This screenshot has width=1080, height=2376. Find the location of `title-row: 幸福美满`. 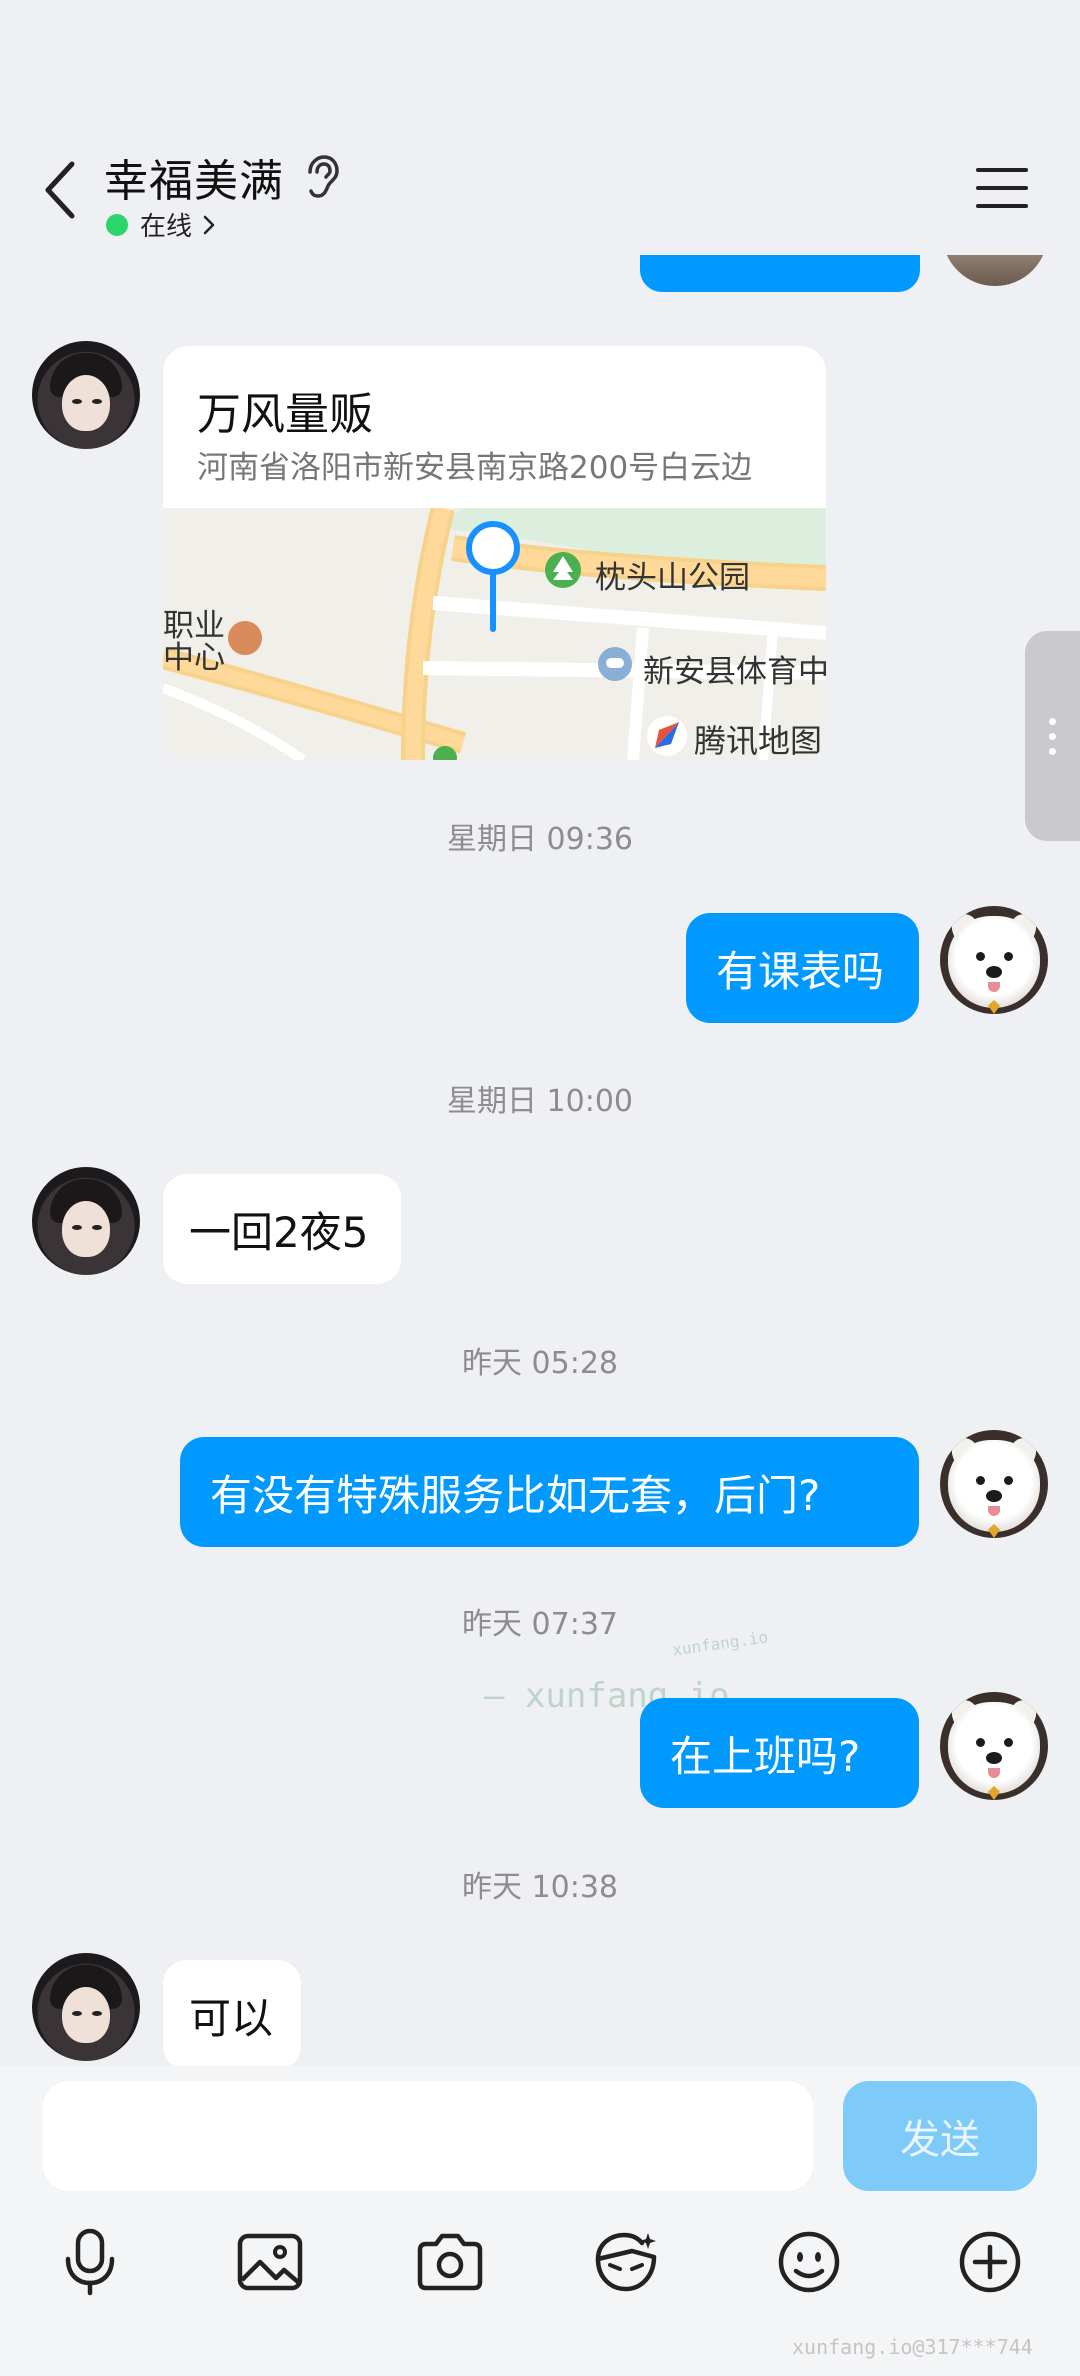

title-row: 幸福美满 is located at coordinates (223, 177).